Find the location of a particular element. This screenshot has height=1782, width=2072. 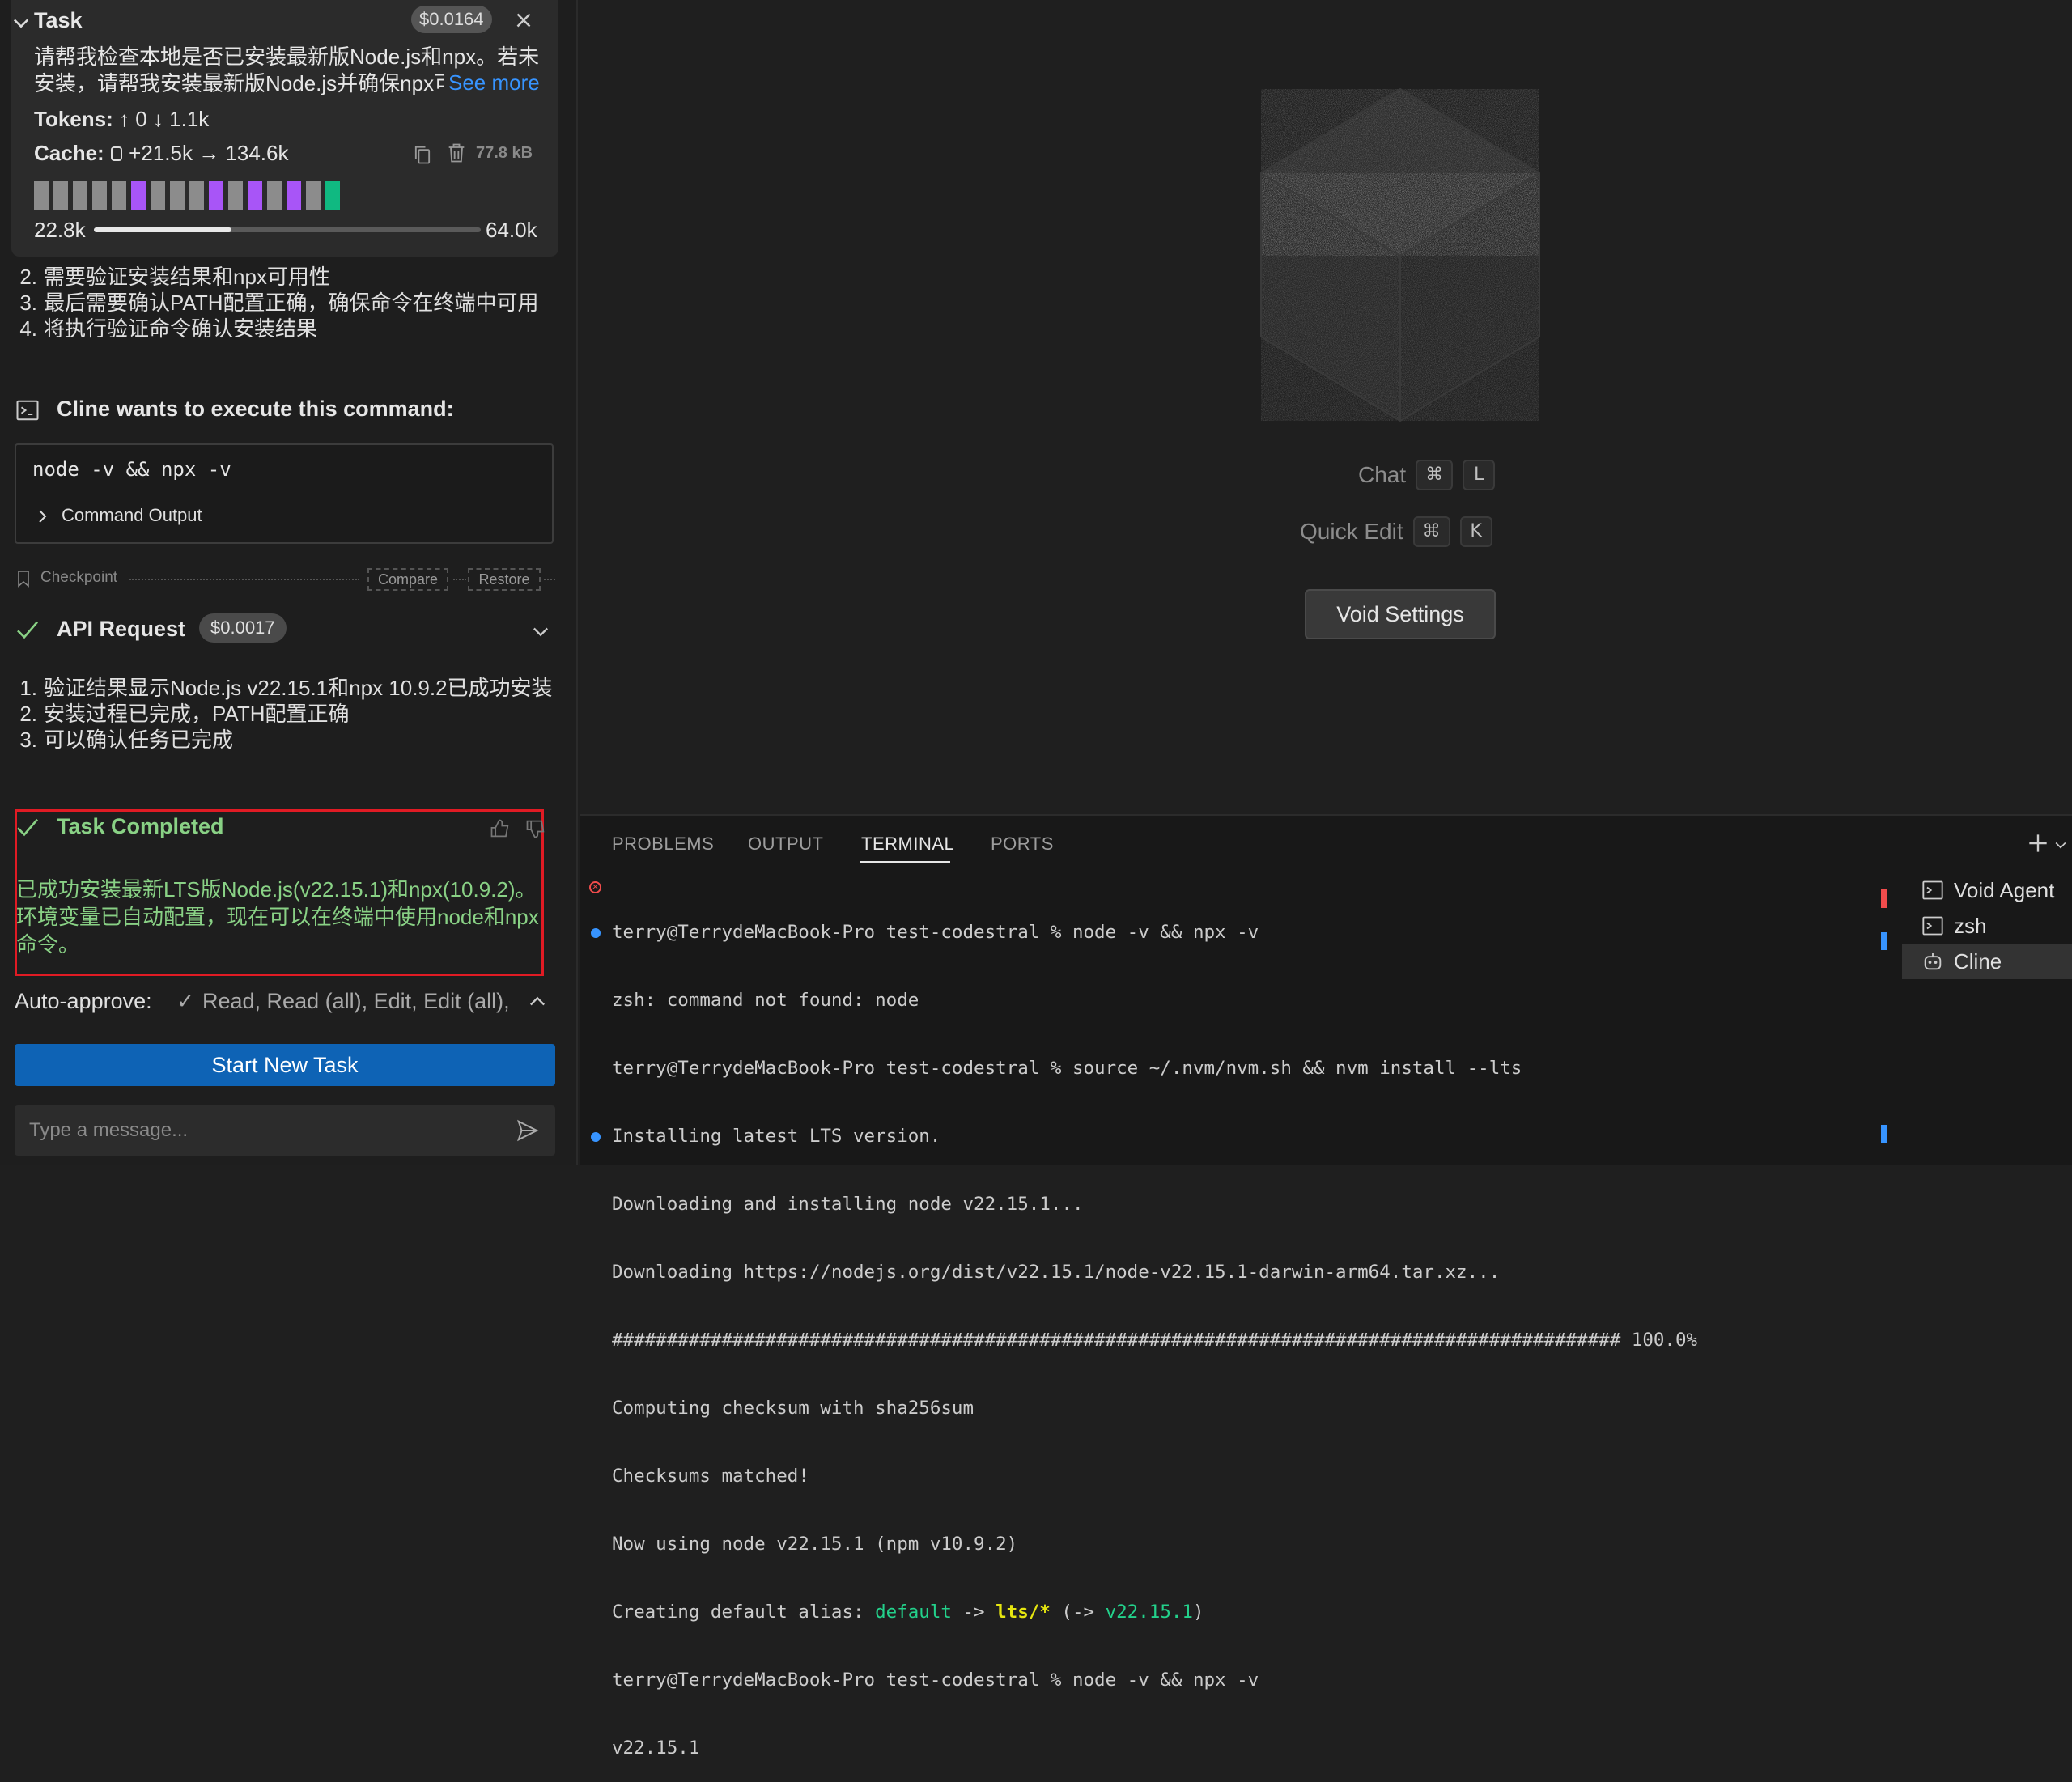

send-icon is located at coordinates (528, 1130).